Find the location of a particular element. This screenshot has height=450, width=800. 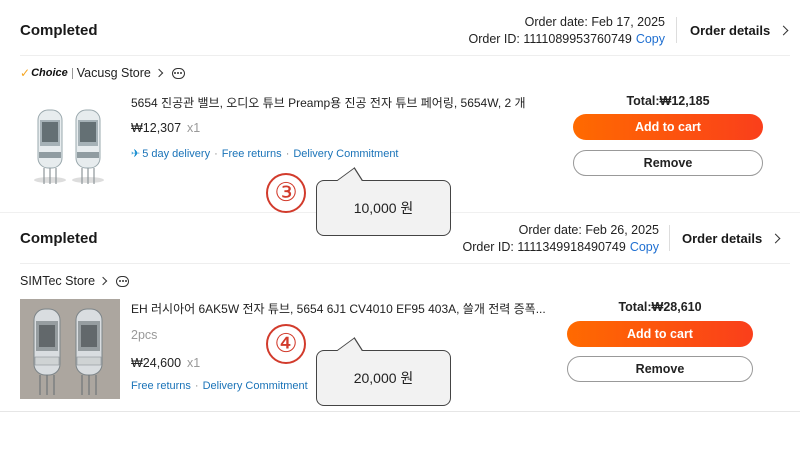

check-icon: ✓ is located at coordinates (25, 73).